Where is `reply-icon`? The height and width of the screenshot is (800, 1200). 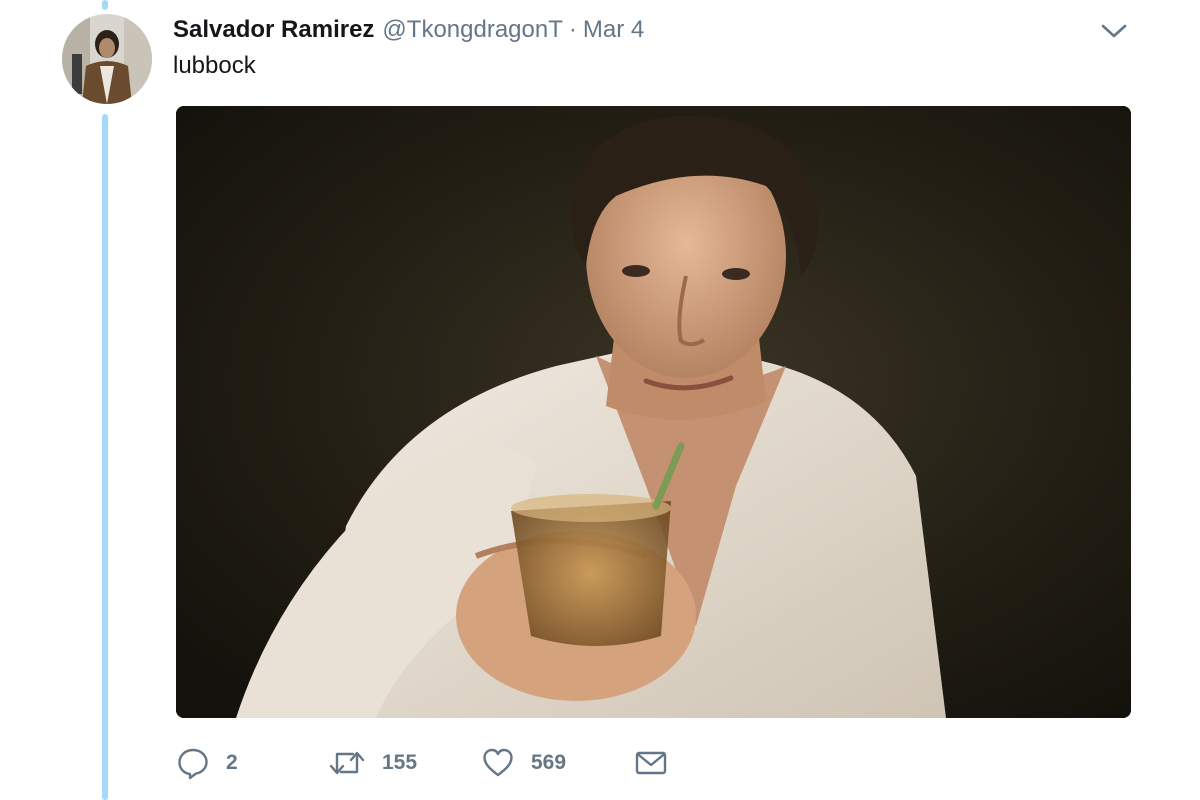
reply-icon is located at coordinates (193, 763).